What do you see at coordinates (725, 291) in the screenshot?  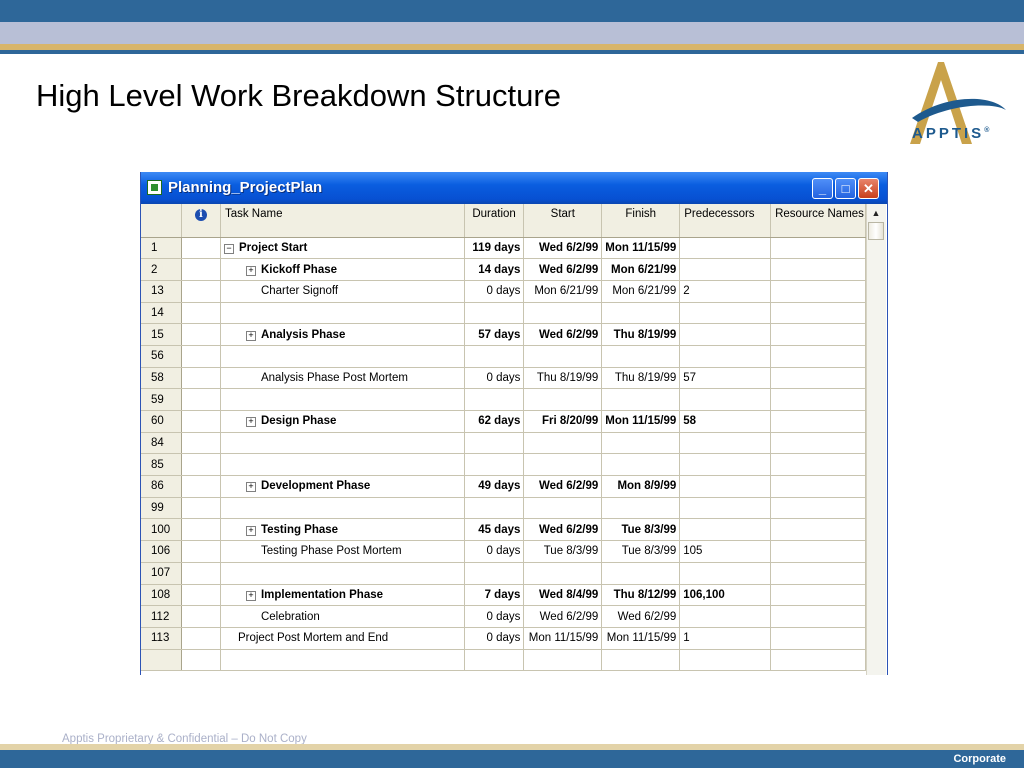 I see `predecessors-cell: 2` at bounding box center [725, 291].